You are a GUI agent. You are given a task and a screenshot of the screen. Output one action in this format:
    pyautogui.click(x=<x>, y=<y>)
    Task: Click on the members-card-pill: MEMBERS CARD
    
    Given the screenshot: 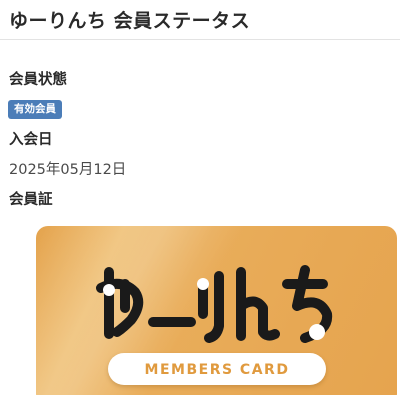 What is the action you would take?
    pyautogui.click(x=217, y=369)
    